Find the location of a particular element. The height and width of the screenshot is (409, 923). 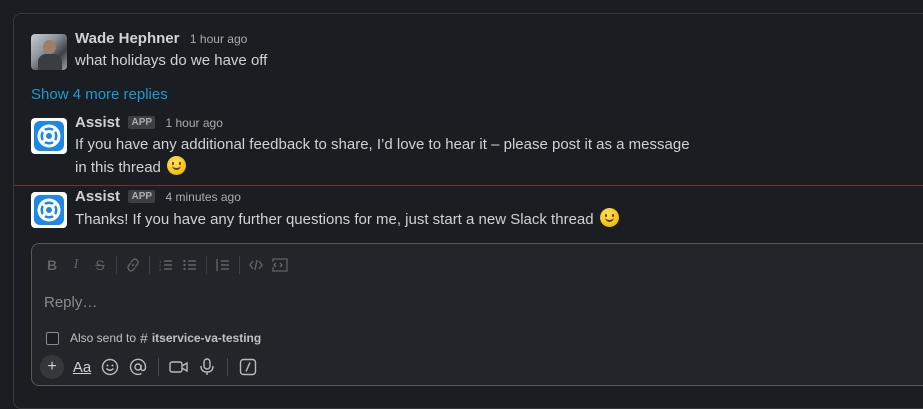

timestamp: 4 minutes ago is located at coordinates (203, 197).